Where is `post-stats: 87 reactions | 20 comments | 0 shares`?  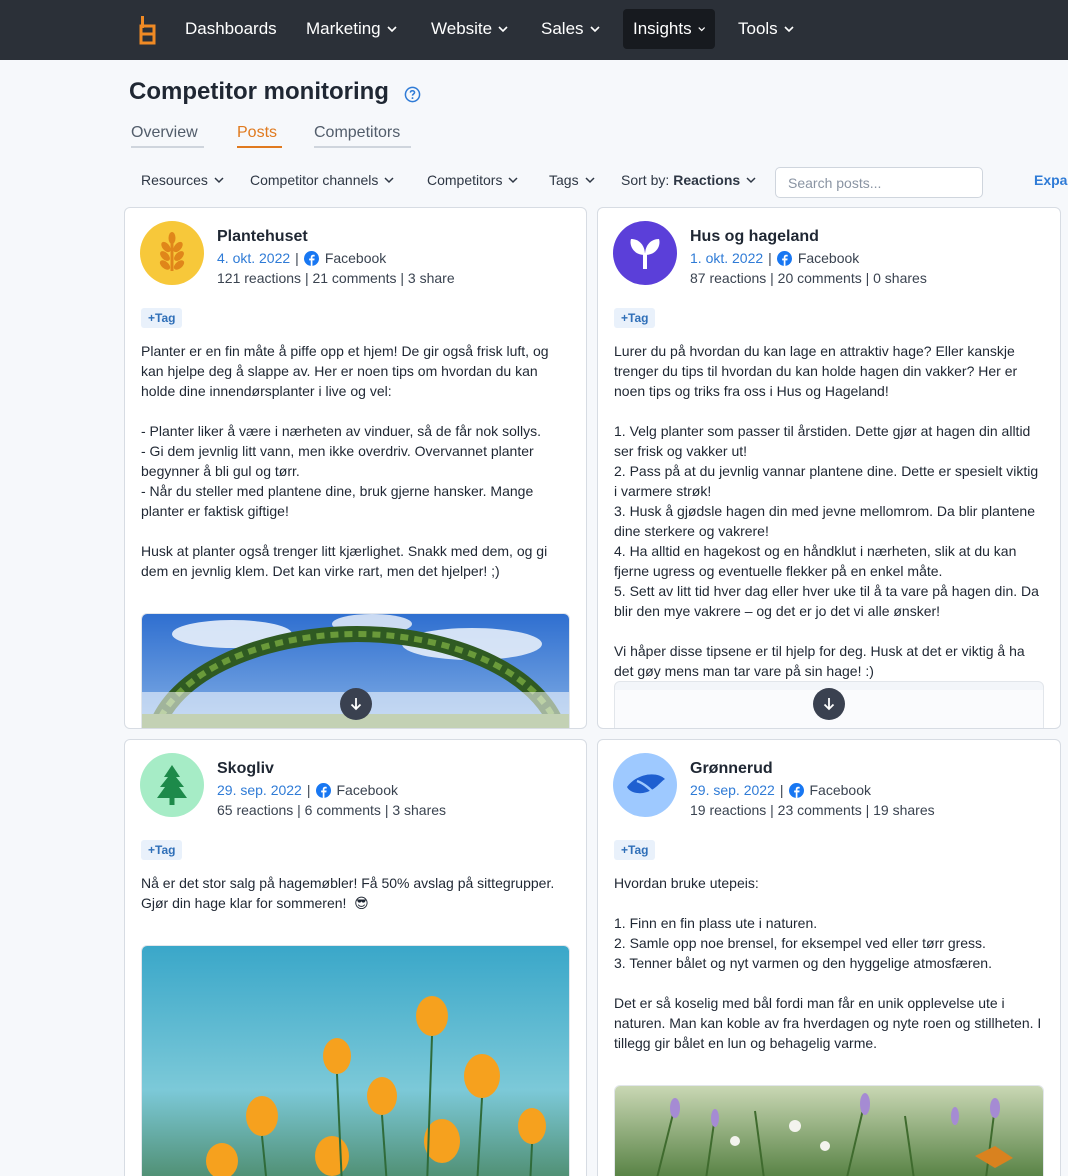
post-stats: 87 reactions | 20 comments | 0 shares is located at coordinates (808, 278).